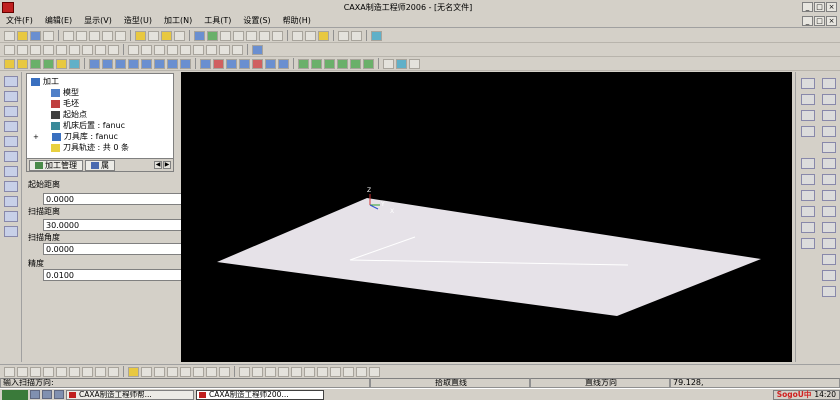  Describe the element at coordinates (9, 63) in the screenshot. I see `feature-1-icon` at that location.